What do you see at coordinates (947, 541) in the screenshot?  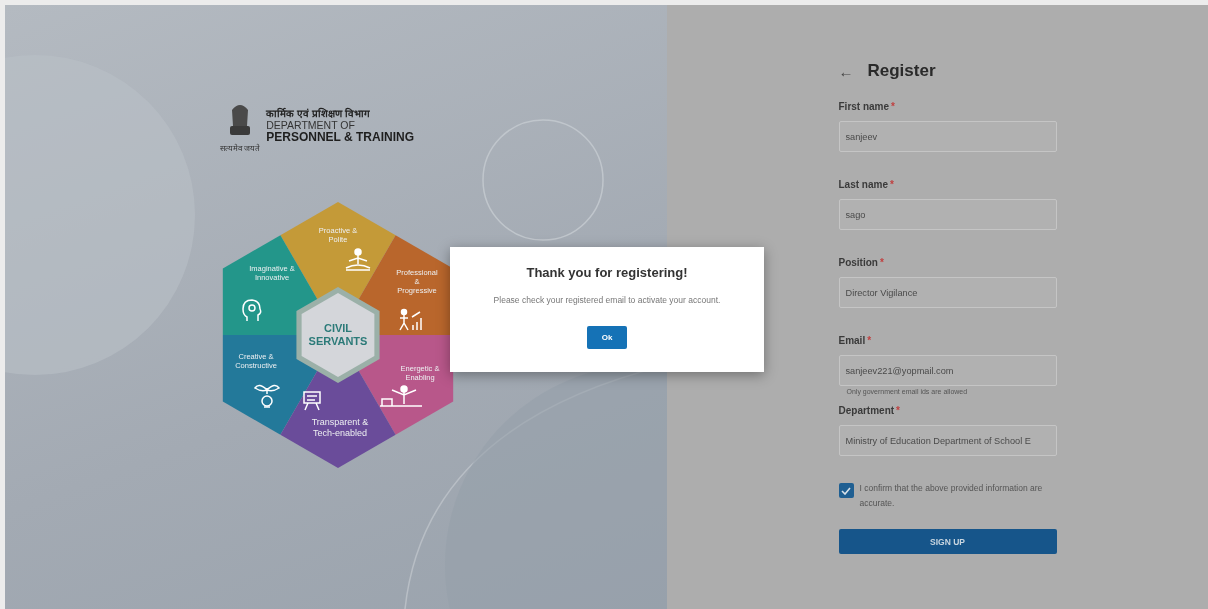 I see `sign-up-button: SIGN UP` at bounding box center [947, 541].